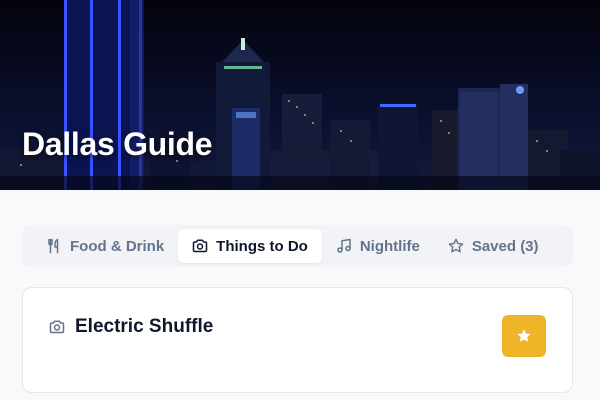  I want to click on tab-label: Saved (3), so click(505, 246).